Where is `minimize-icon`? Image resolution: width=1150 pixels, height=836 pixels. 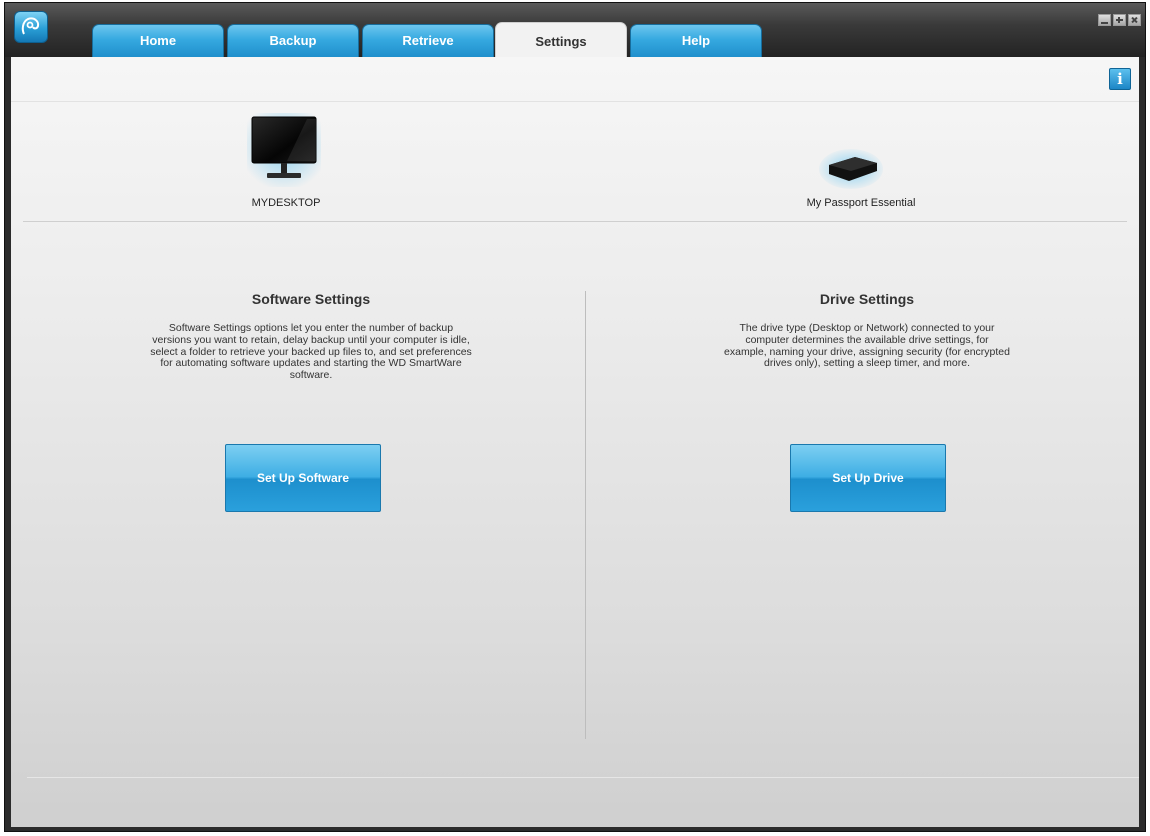 minimize-icon is located at coordinates (1104, 20).